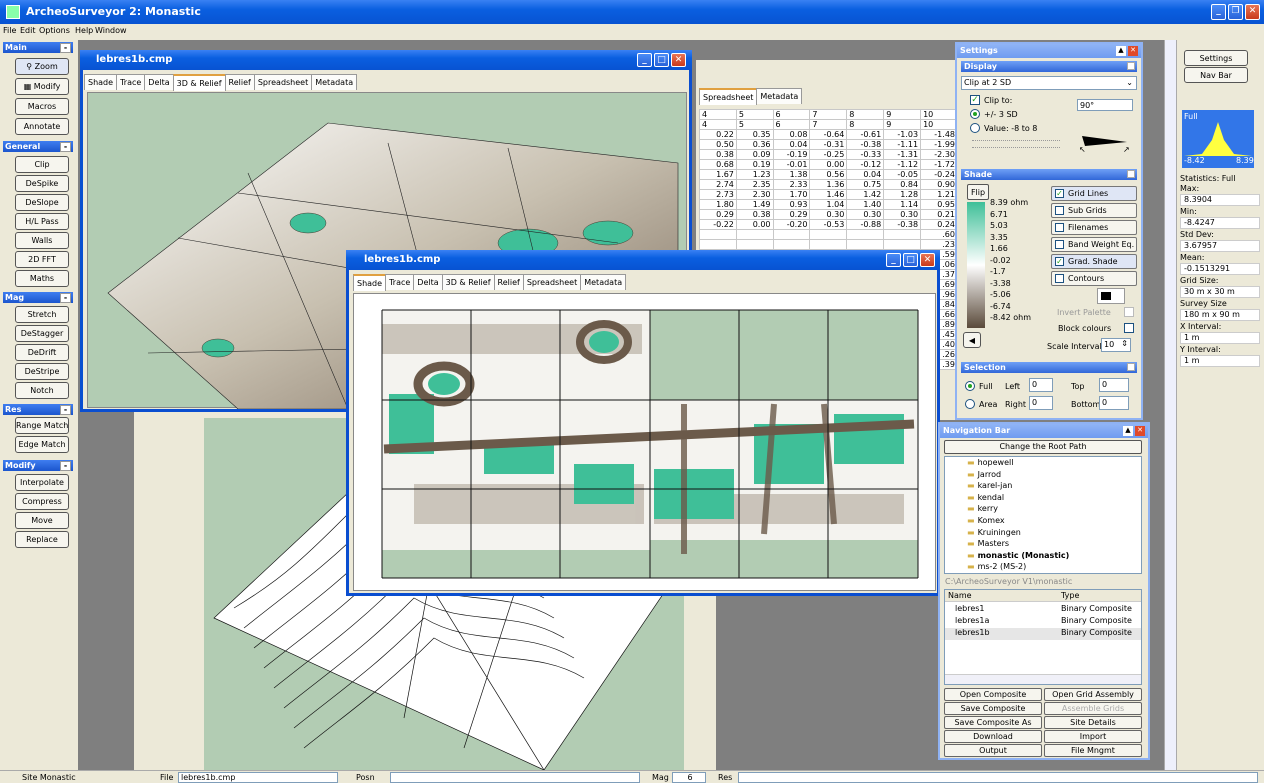 The height and width of the screenshot is (783, 1264). I want to click on window-3d-minimize-icon: _, so click(644, 60).